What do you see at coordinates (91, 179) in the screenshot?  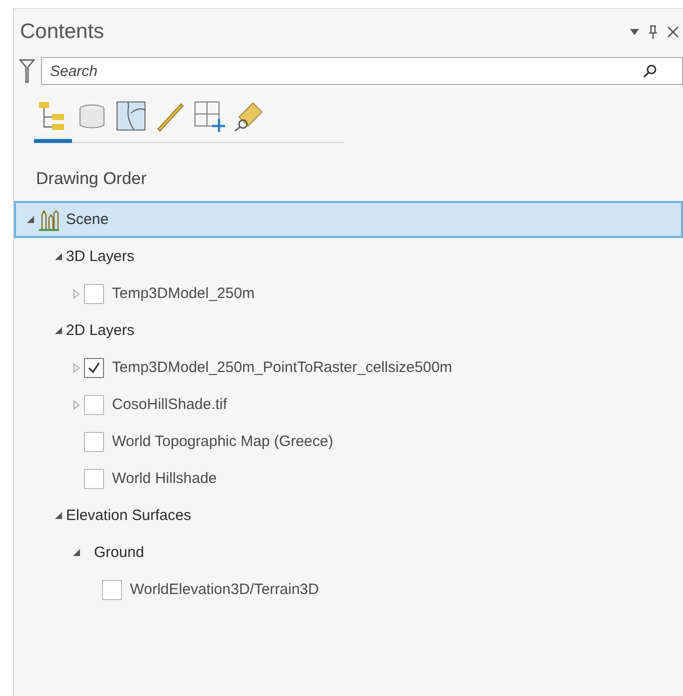 I see `section-title: Drawing Order` at bounding box center [91, 179].